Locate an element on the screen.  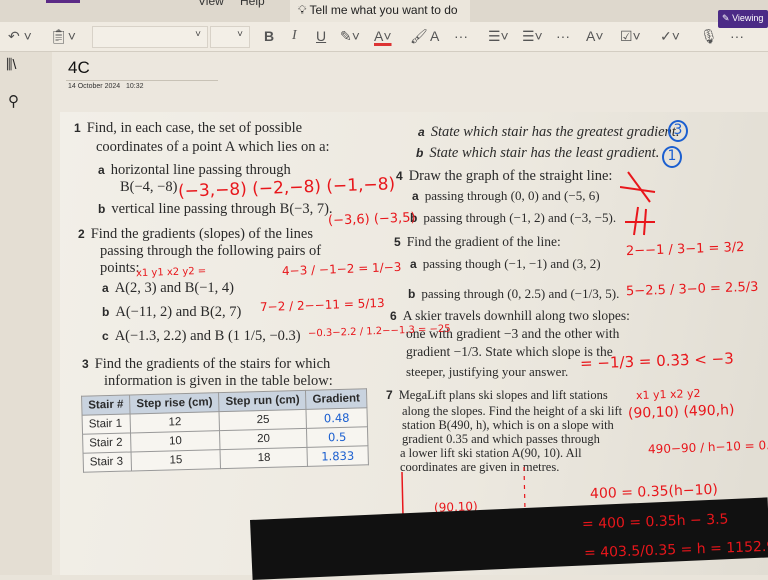
q2-text3: points: is located at coordinates (120, 268).